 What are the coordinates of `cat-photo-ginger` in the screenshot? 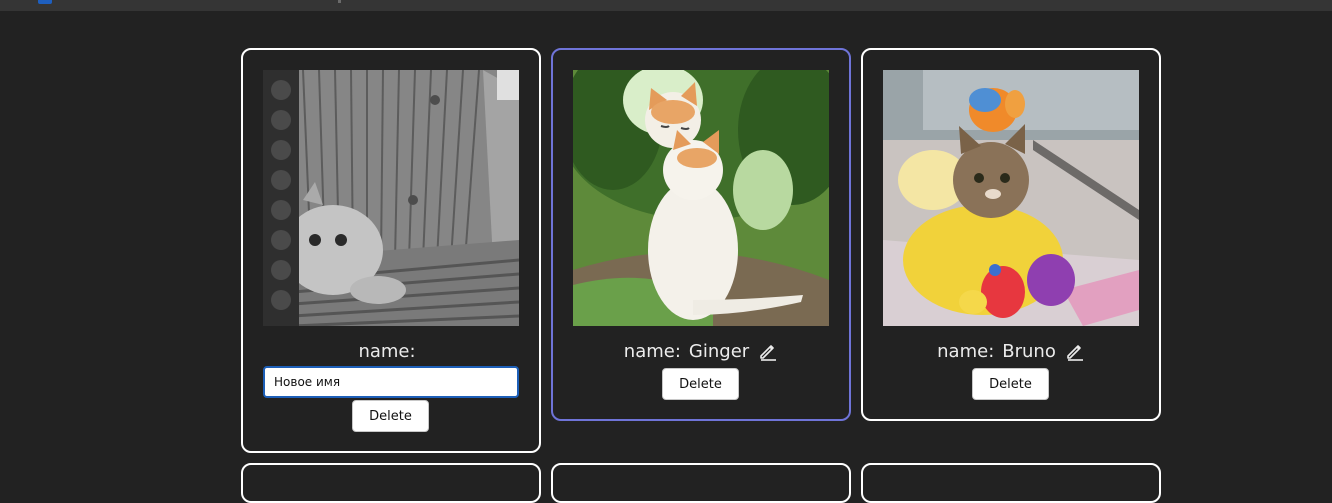 It's located at (701, 198).